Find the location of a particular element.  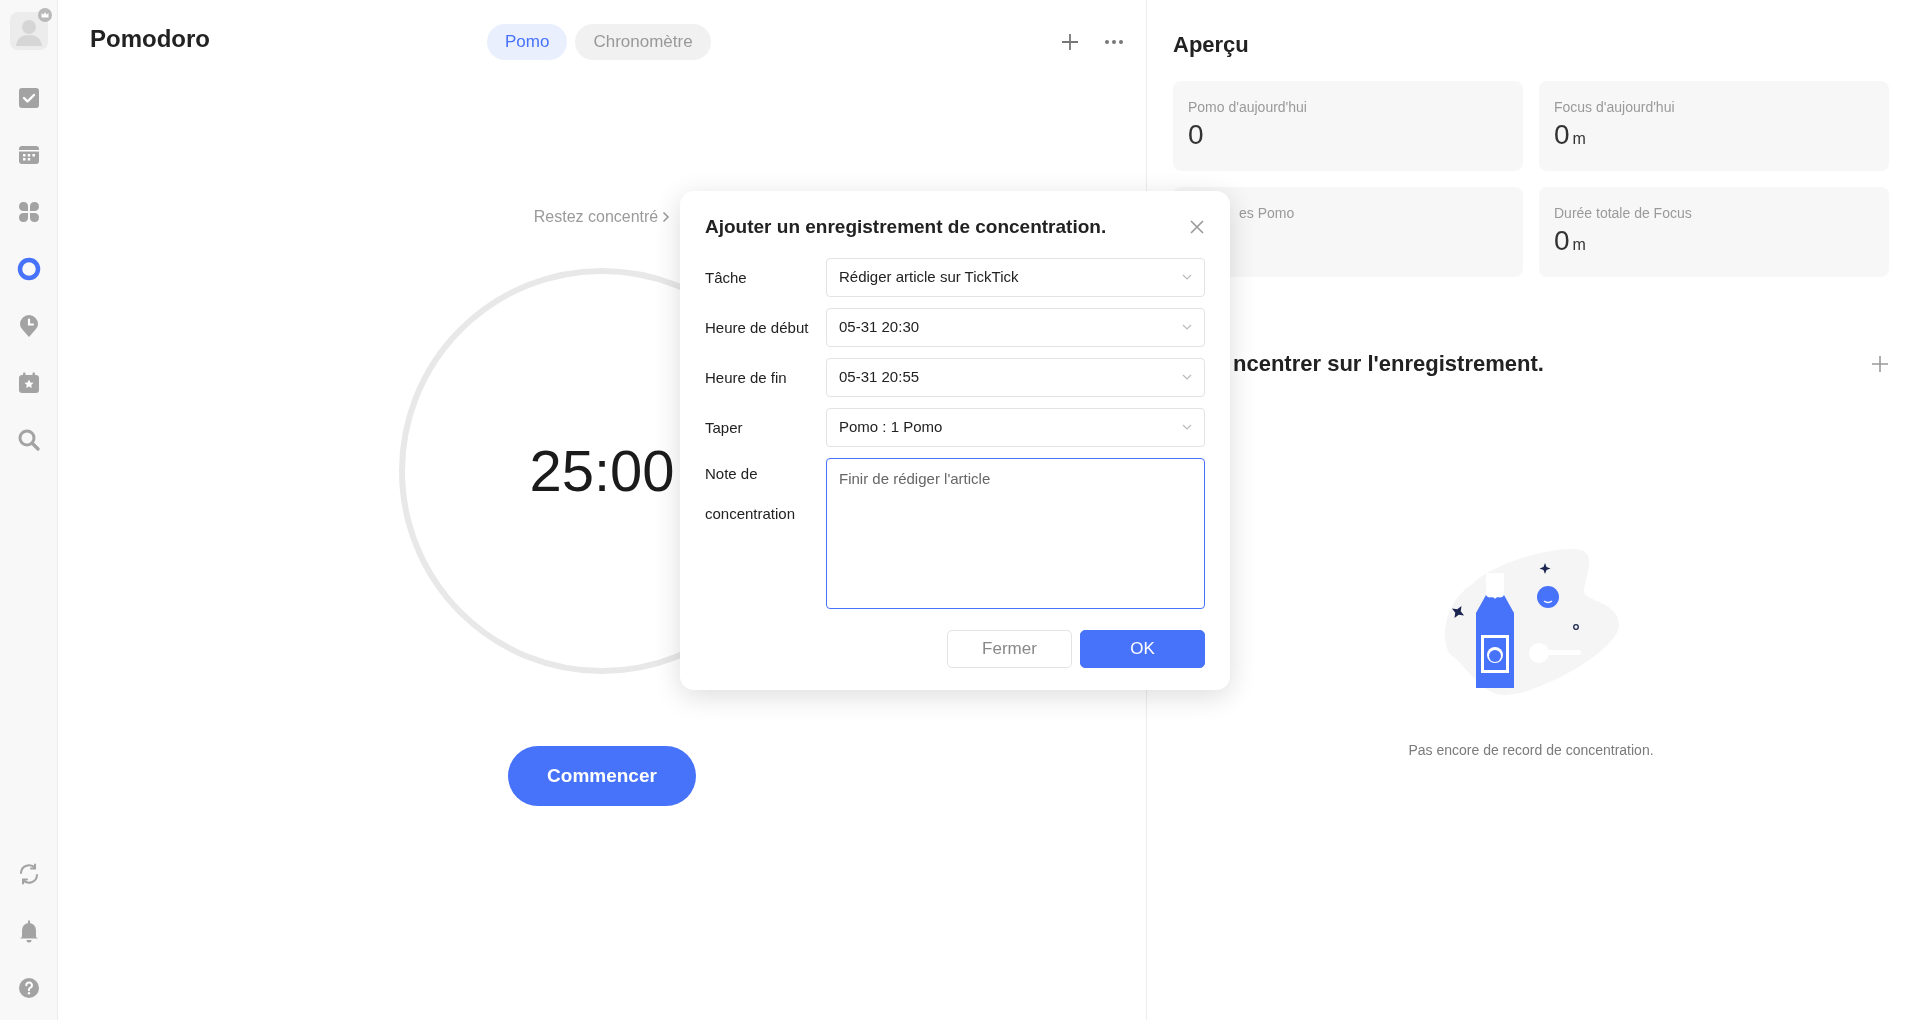

field-label: Taper is located at coordinates (724, 427).